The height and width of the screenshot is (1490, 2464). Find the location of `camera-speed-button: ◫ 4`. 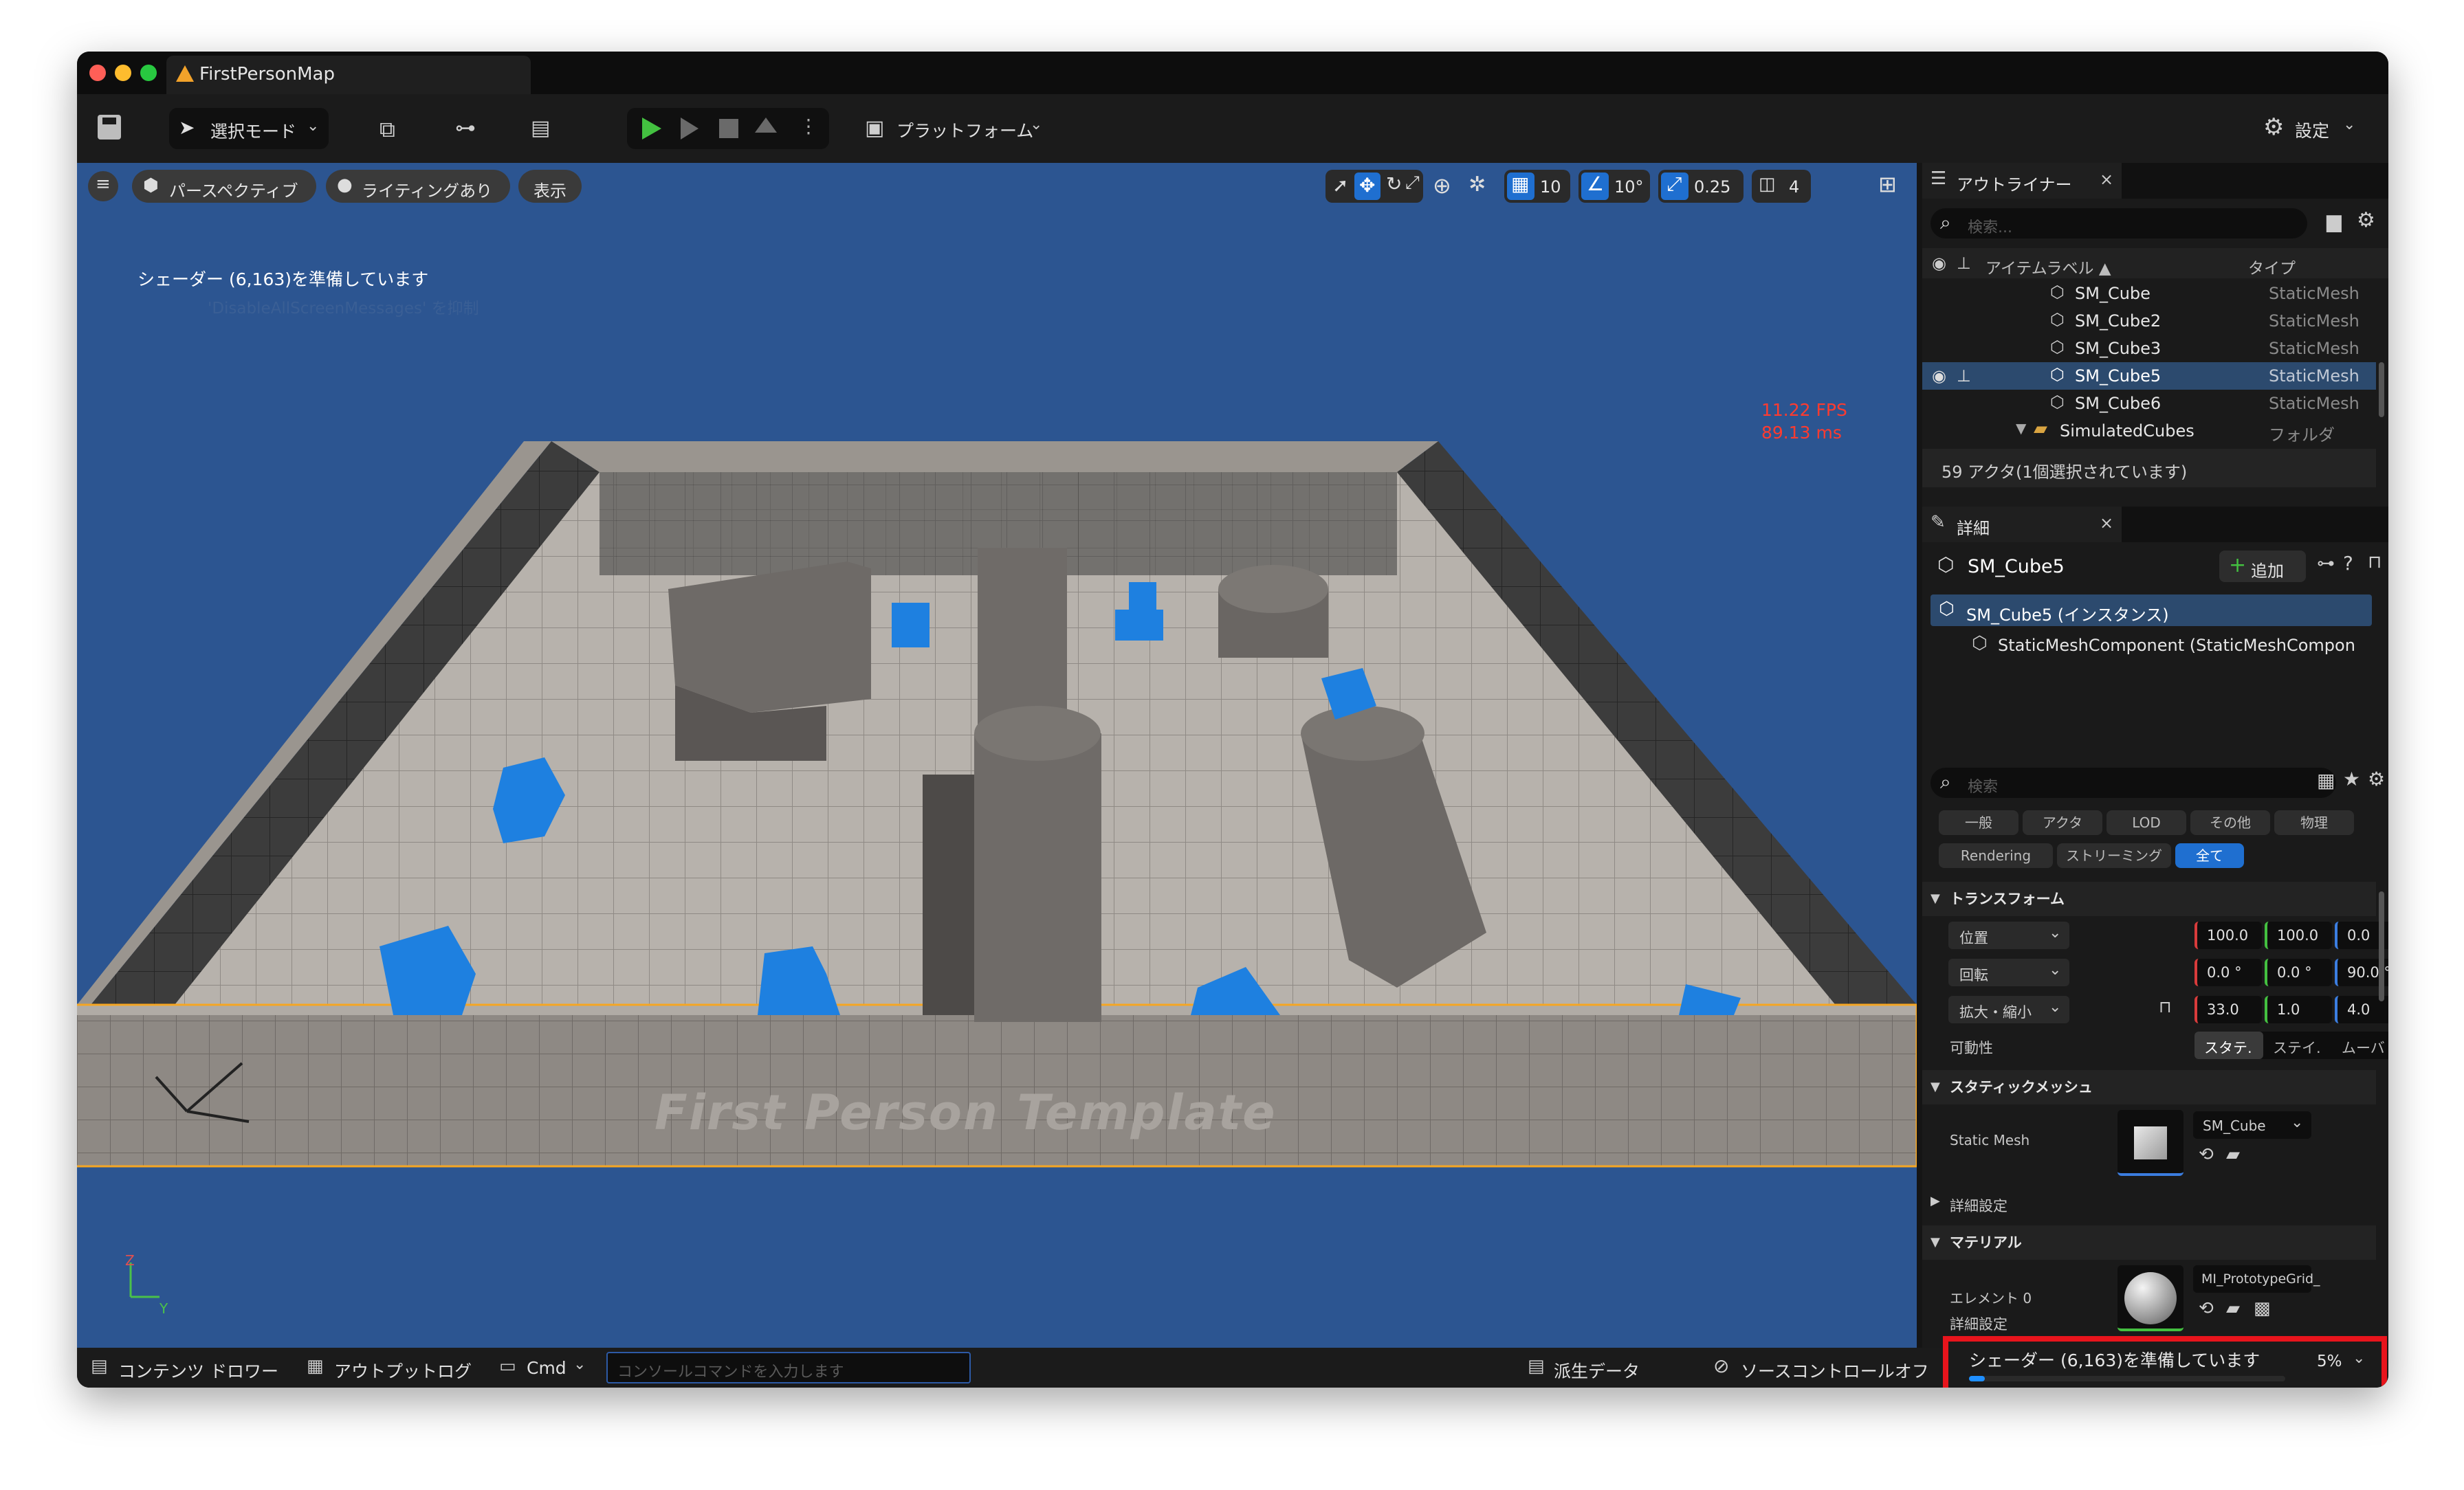

camera-speed-button: ◫ 4 is located at coordinates (1782, 186).